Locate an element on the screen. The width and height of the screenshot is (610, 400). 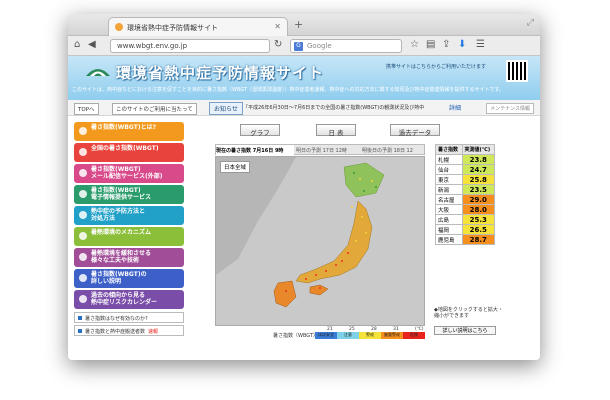
value-cell: 25.8 is located at coordinates (478, 179).